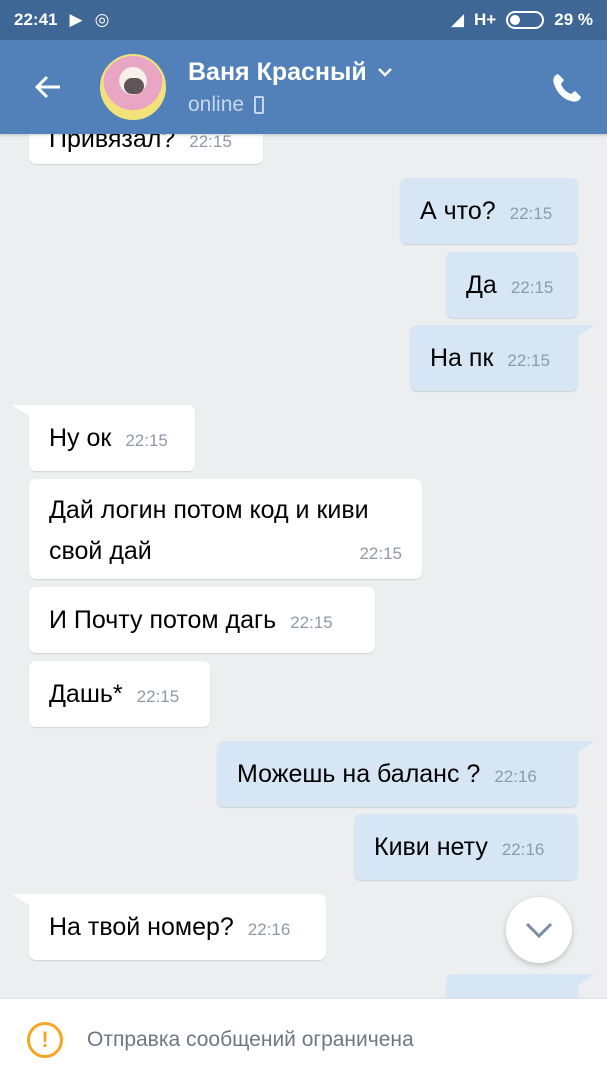 The image size is (607, 1080). Describe the element at coordinates (141, 927) in the screenshot. I see `message-text: На твой номер?` at that location.